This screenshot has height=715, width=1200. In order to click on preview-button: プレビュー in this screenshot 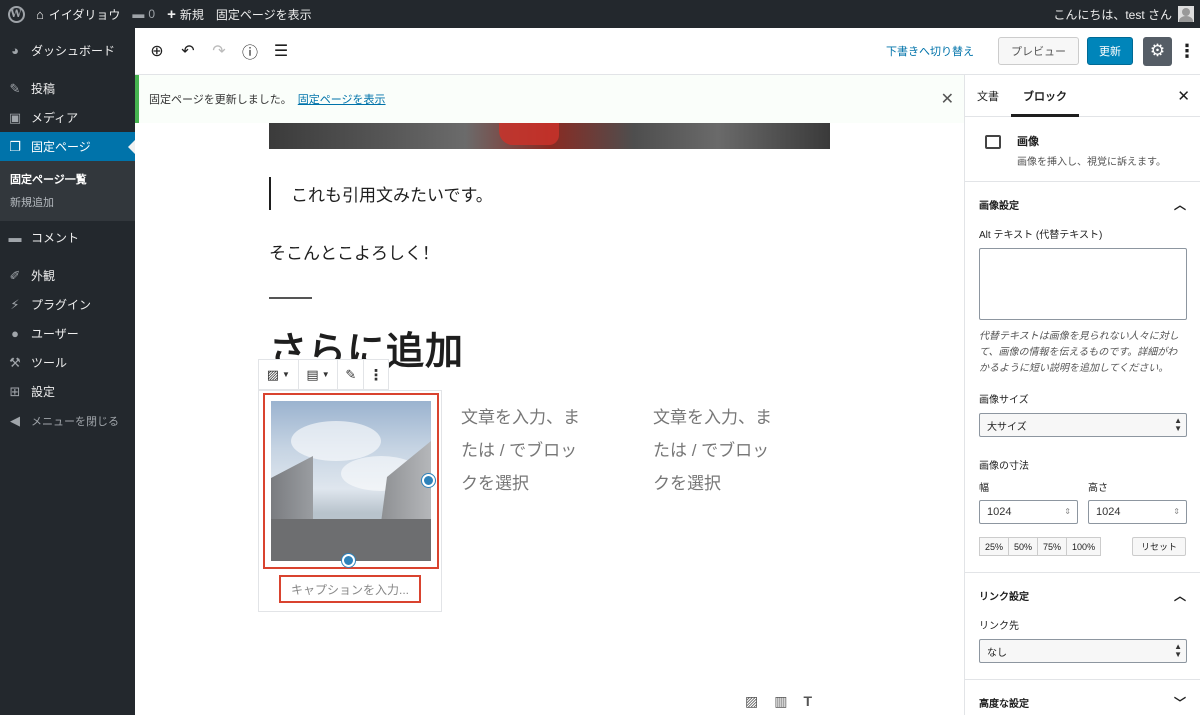, I will do `click(1038, 51)`.